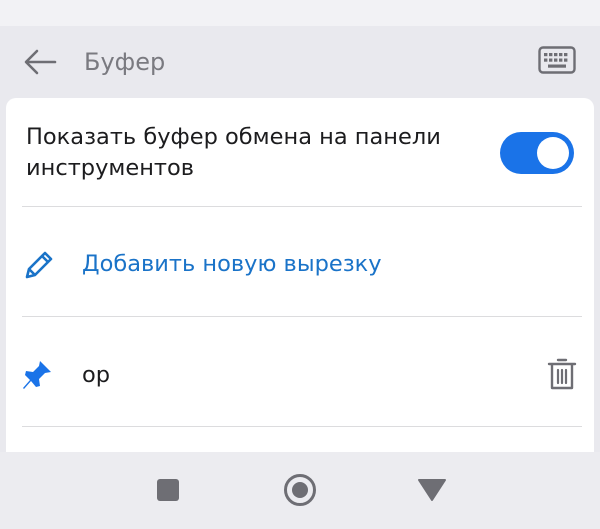 The image size is (600, 529). I want to click on clip-text: ор, so click(96, 375).